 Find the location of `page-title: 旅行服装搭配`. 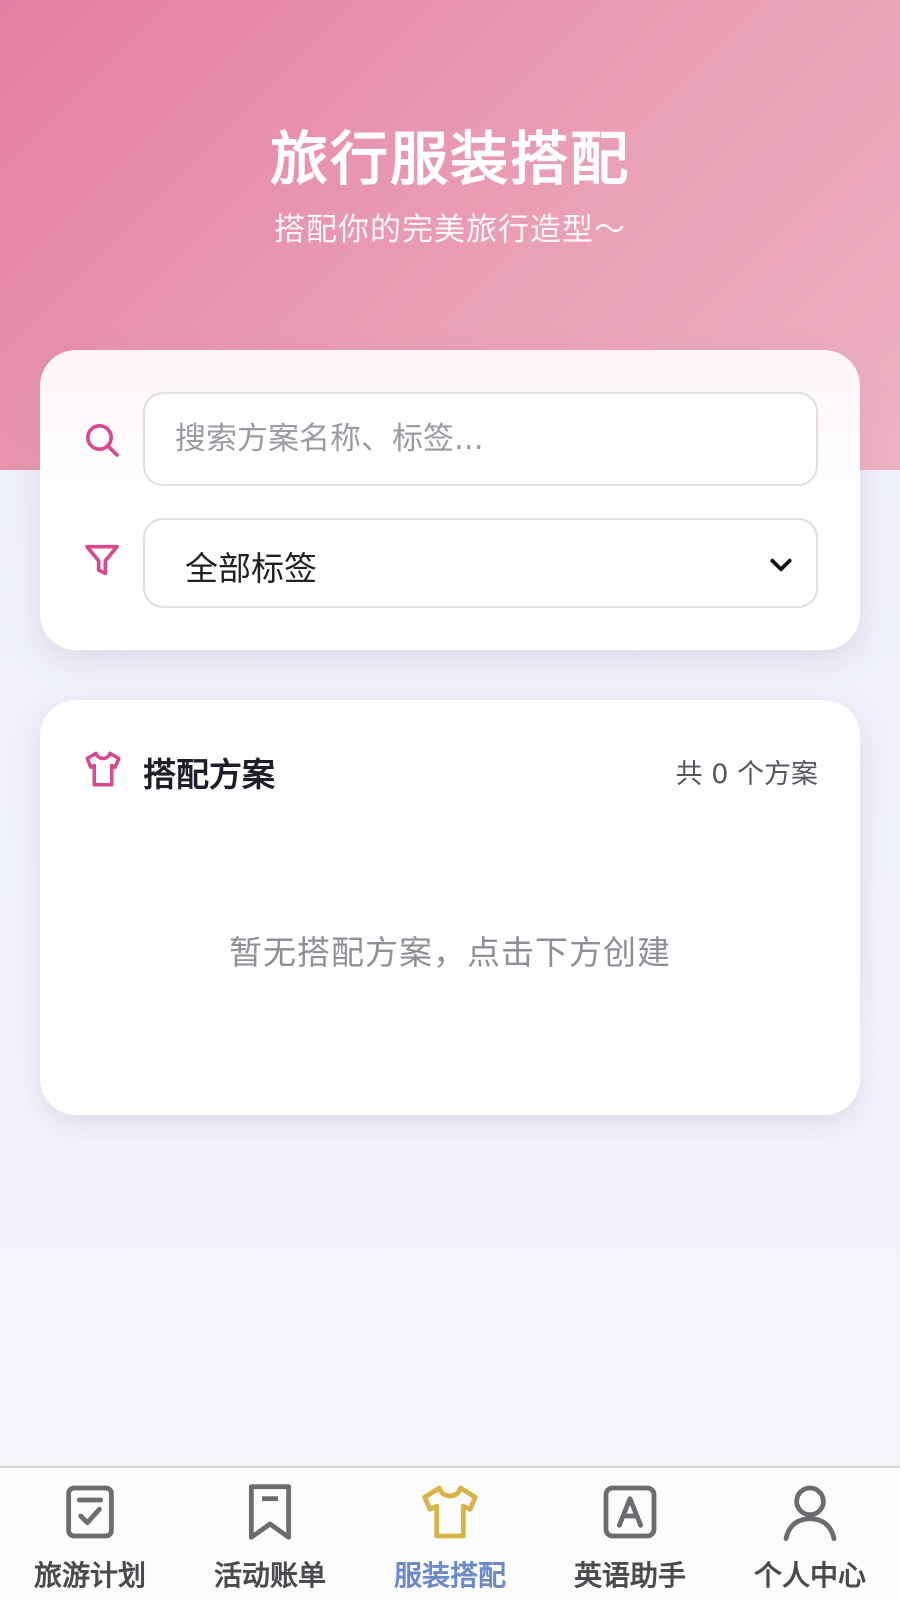

page-title: 旅行服装搭配 is located at coordinates (449, 159).